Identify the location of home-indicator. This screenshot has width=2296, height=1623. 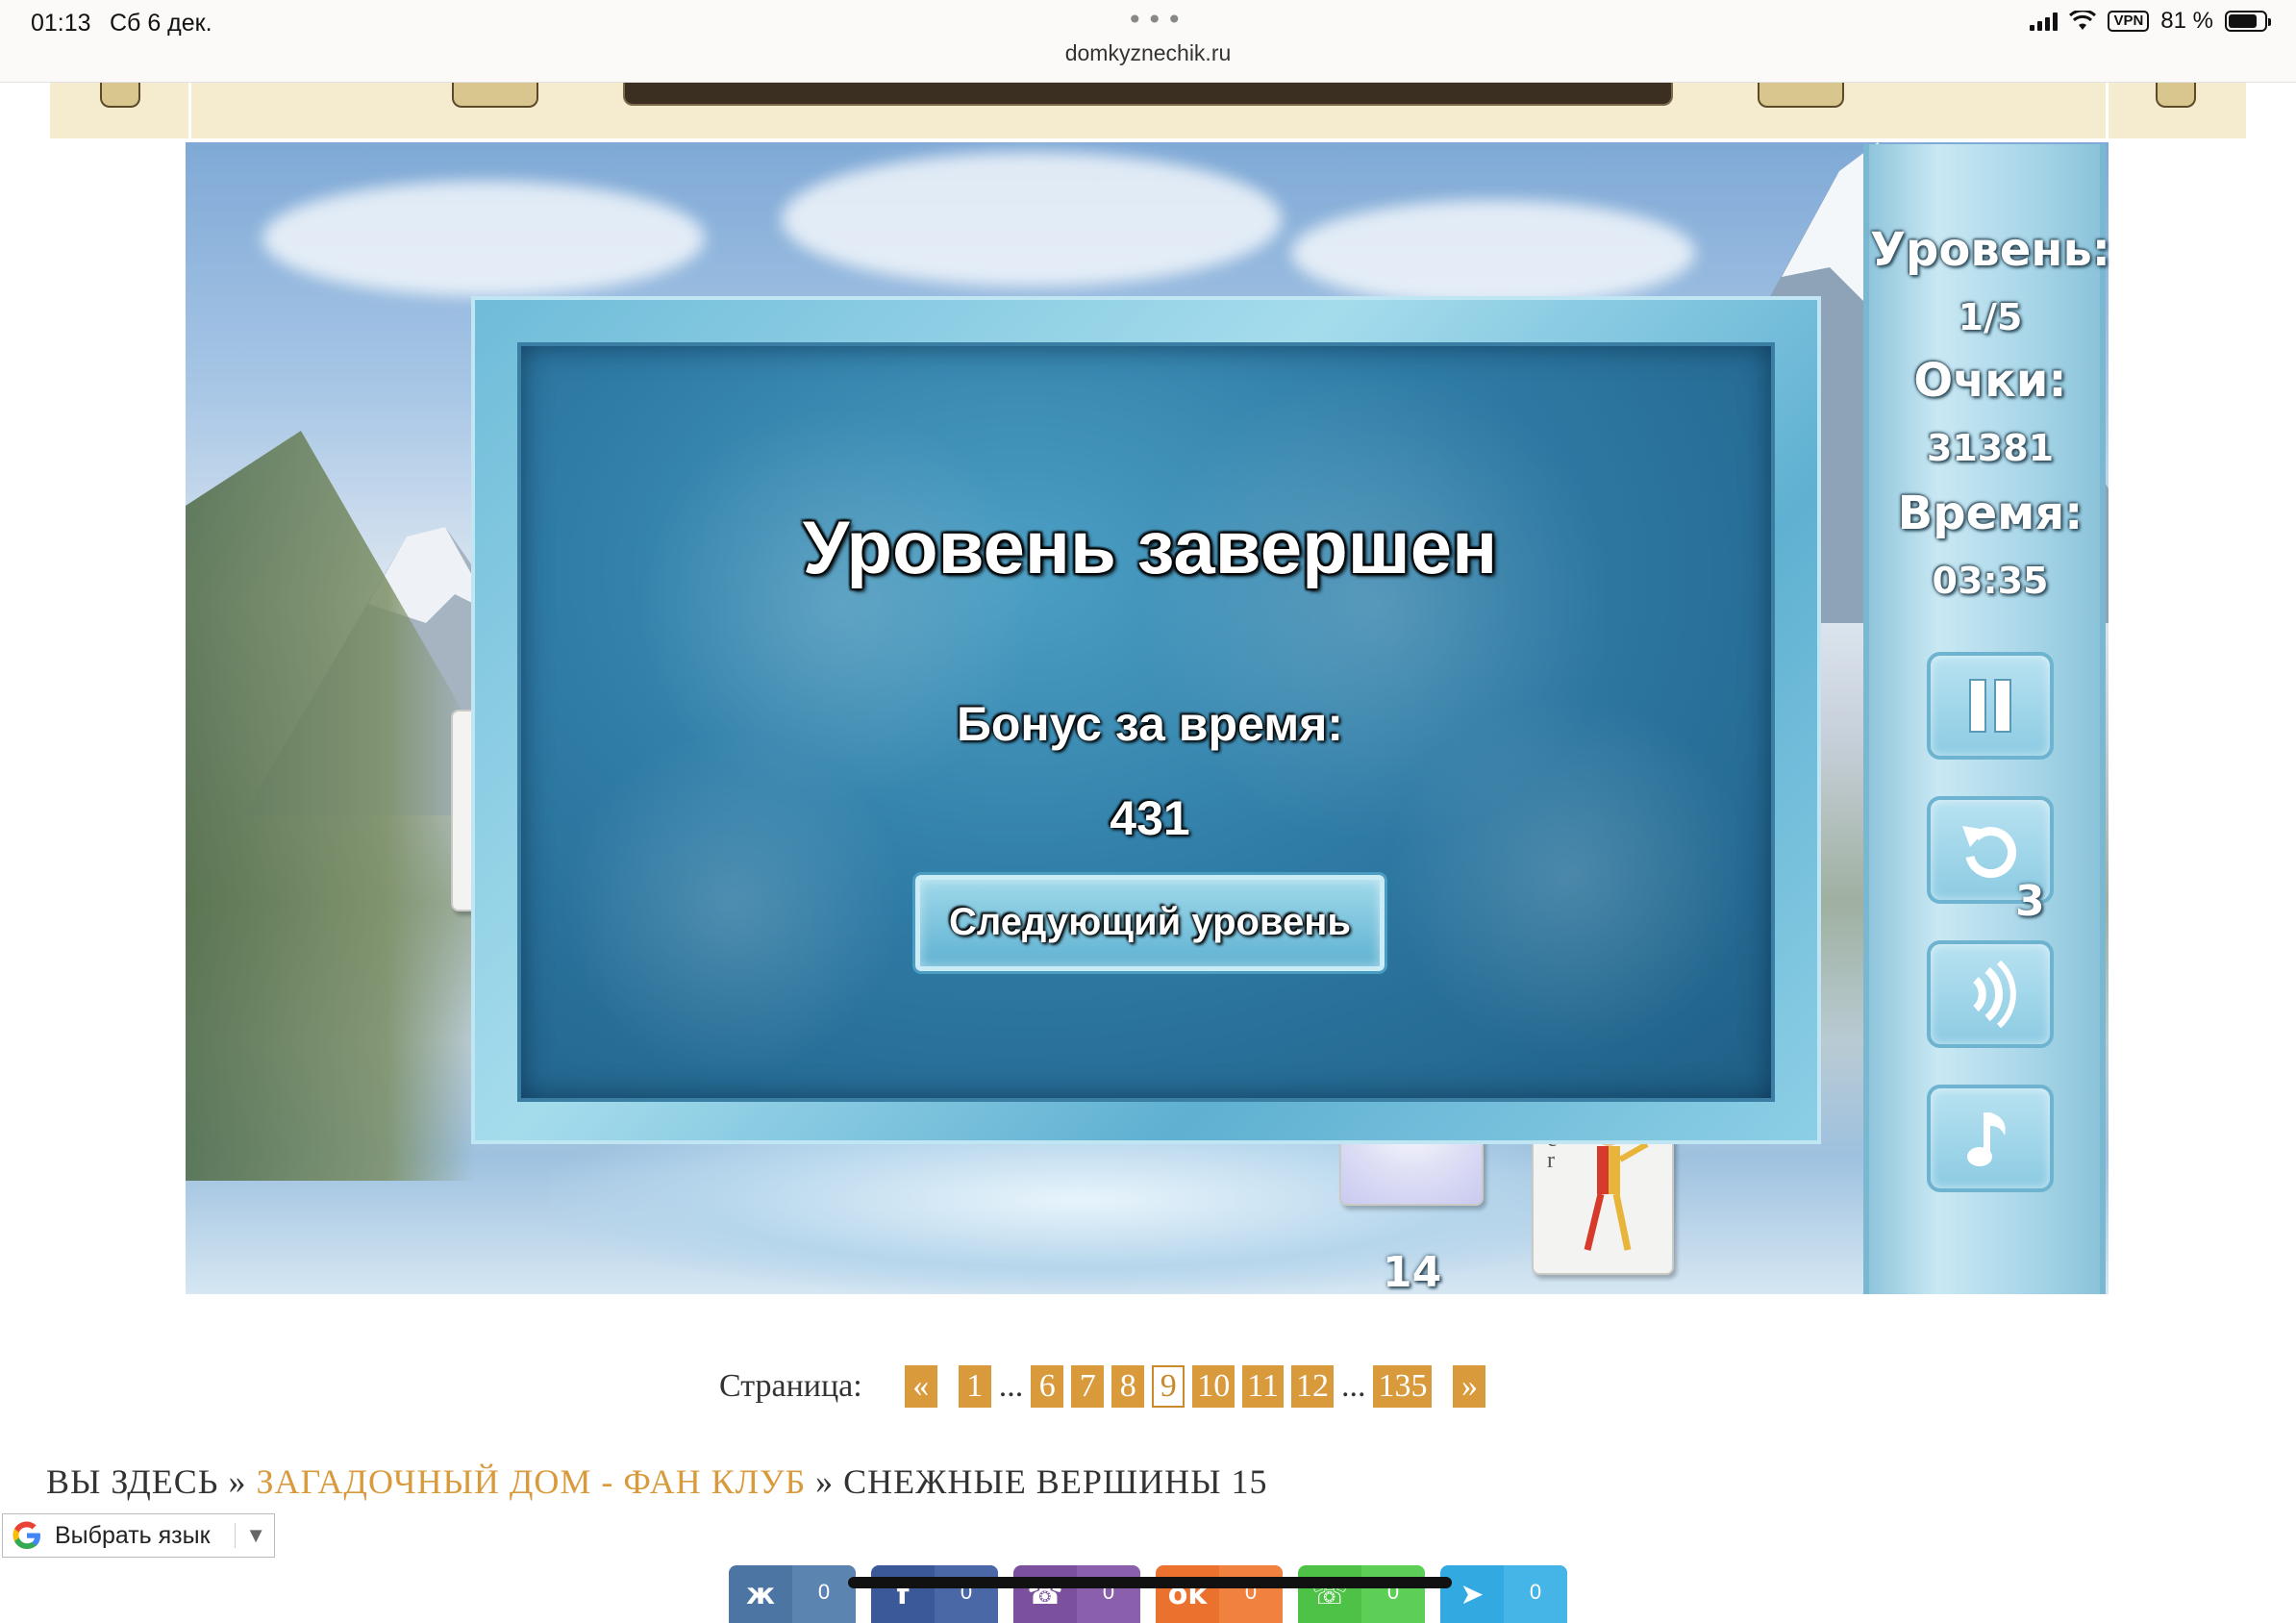
(1150, 1582).